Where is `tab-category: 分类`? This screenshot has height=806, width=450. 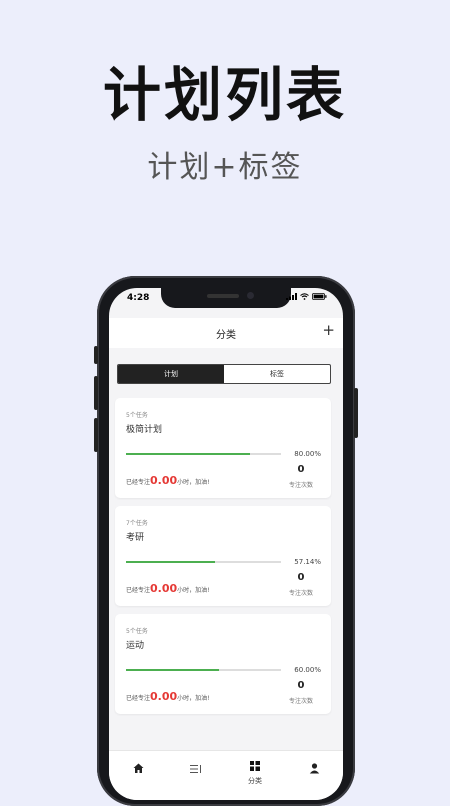
tab-category: 分类 is located at coordinates (255, 771).